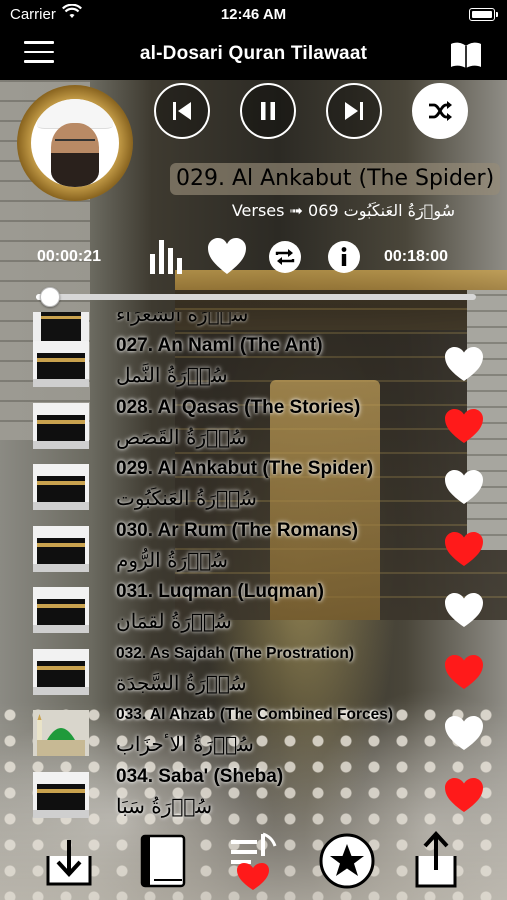  What do you see at coordinates (181, 436) in the screenshot?
I see `surah-title-ar: سُوۡرَةُ القَصَص` at bounding box center [181, 436].